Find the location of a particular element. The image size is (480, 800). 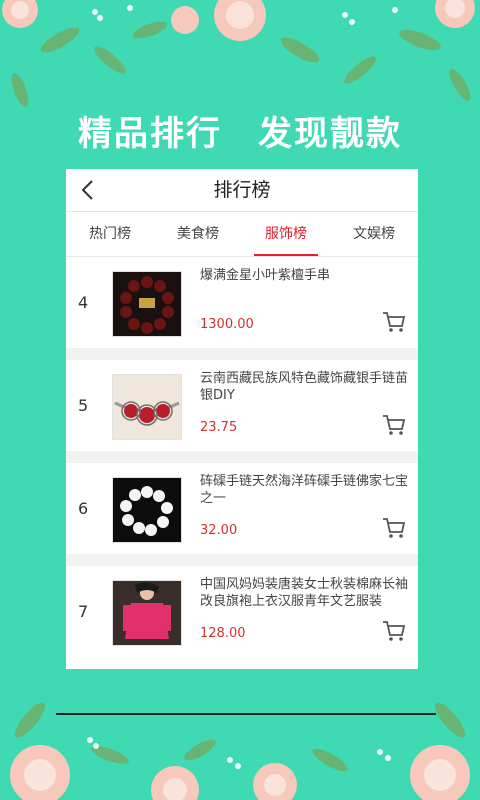

product-image-bracelet-white-beads is located at coordinates (147, 510).